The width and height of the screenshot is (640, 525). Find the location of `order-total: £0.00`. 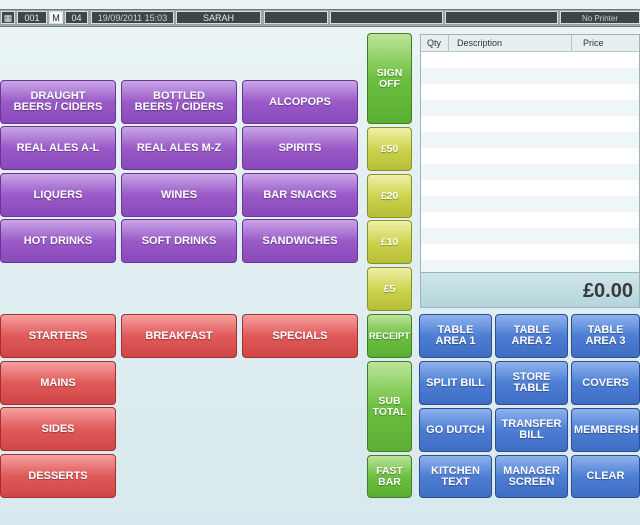

order-total: £0.00 is located at coordinates (607, 291).